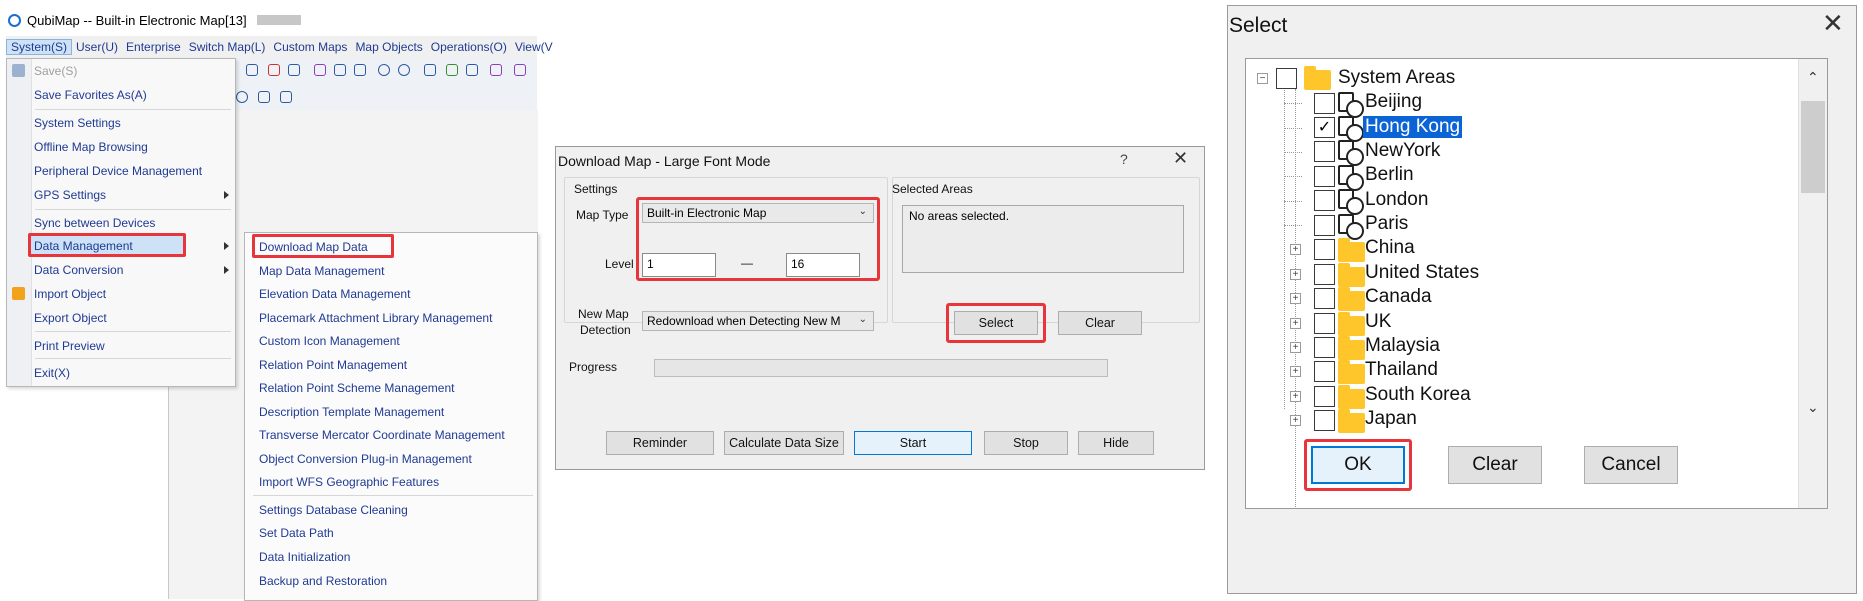  What do you see at coordinates (77, 123) in the screenshot?
I see `menu-item-system-settings: System Settings` at bounding box center [77, 123].